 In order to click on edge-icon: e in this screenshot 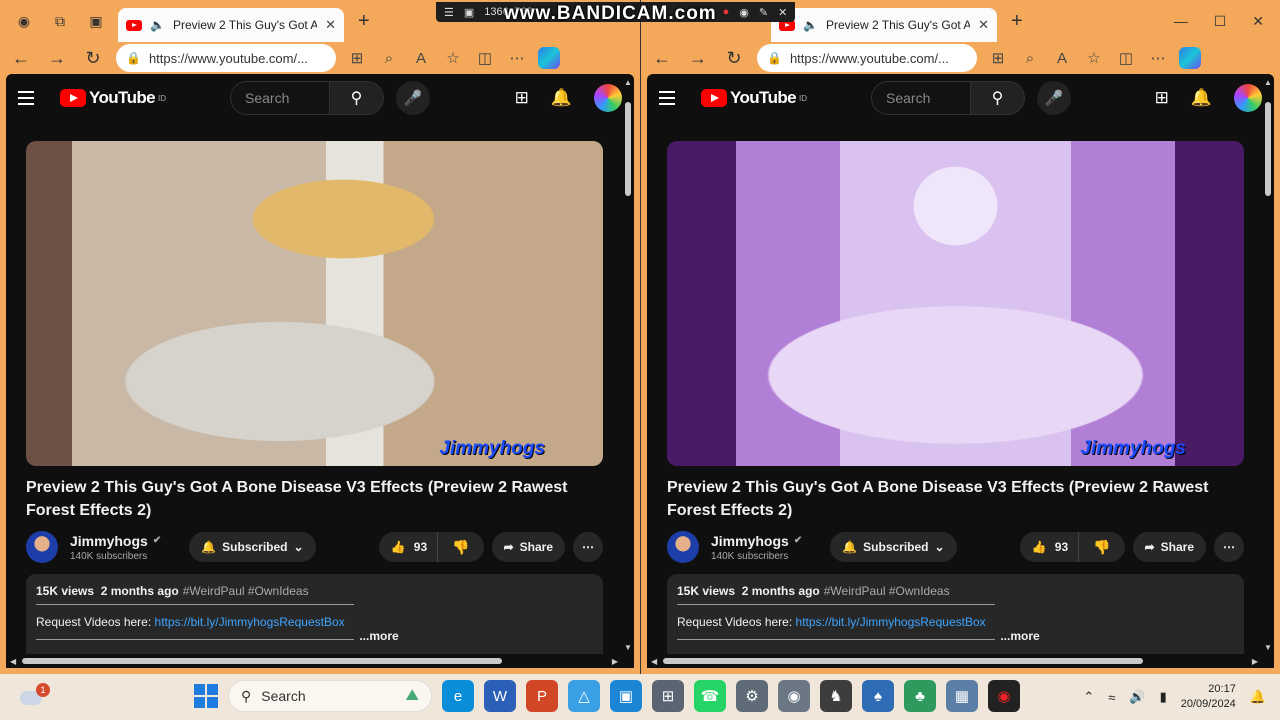, I will do `click(458, 696)`.